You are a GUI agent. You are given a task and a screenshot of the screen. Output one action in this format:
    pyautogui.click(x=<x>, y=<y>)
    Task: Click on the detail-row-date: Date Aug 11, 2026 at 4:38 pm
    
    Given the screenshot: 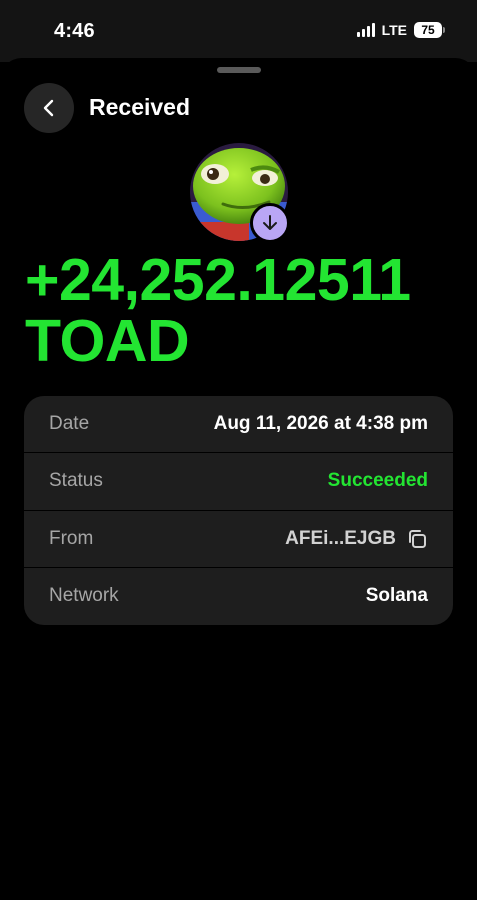 What is the action you would take?
    pyautogui.click(x=238, y=425)
    